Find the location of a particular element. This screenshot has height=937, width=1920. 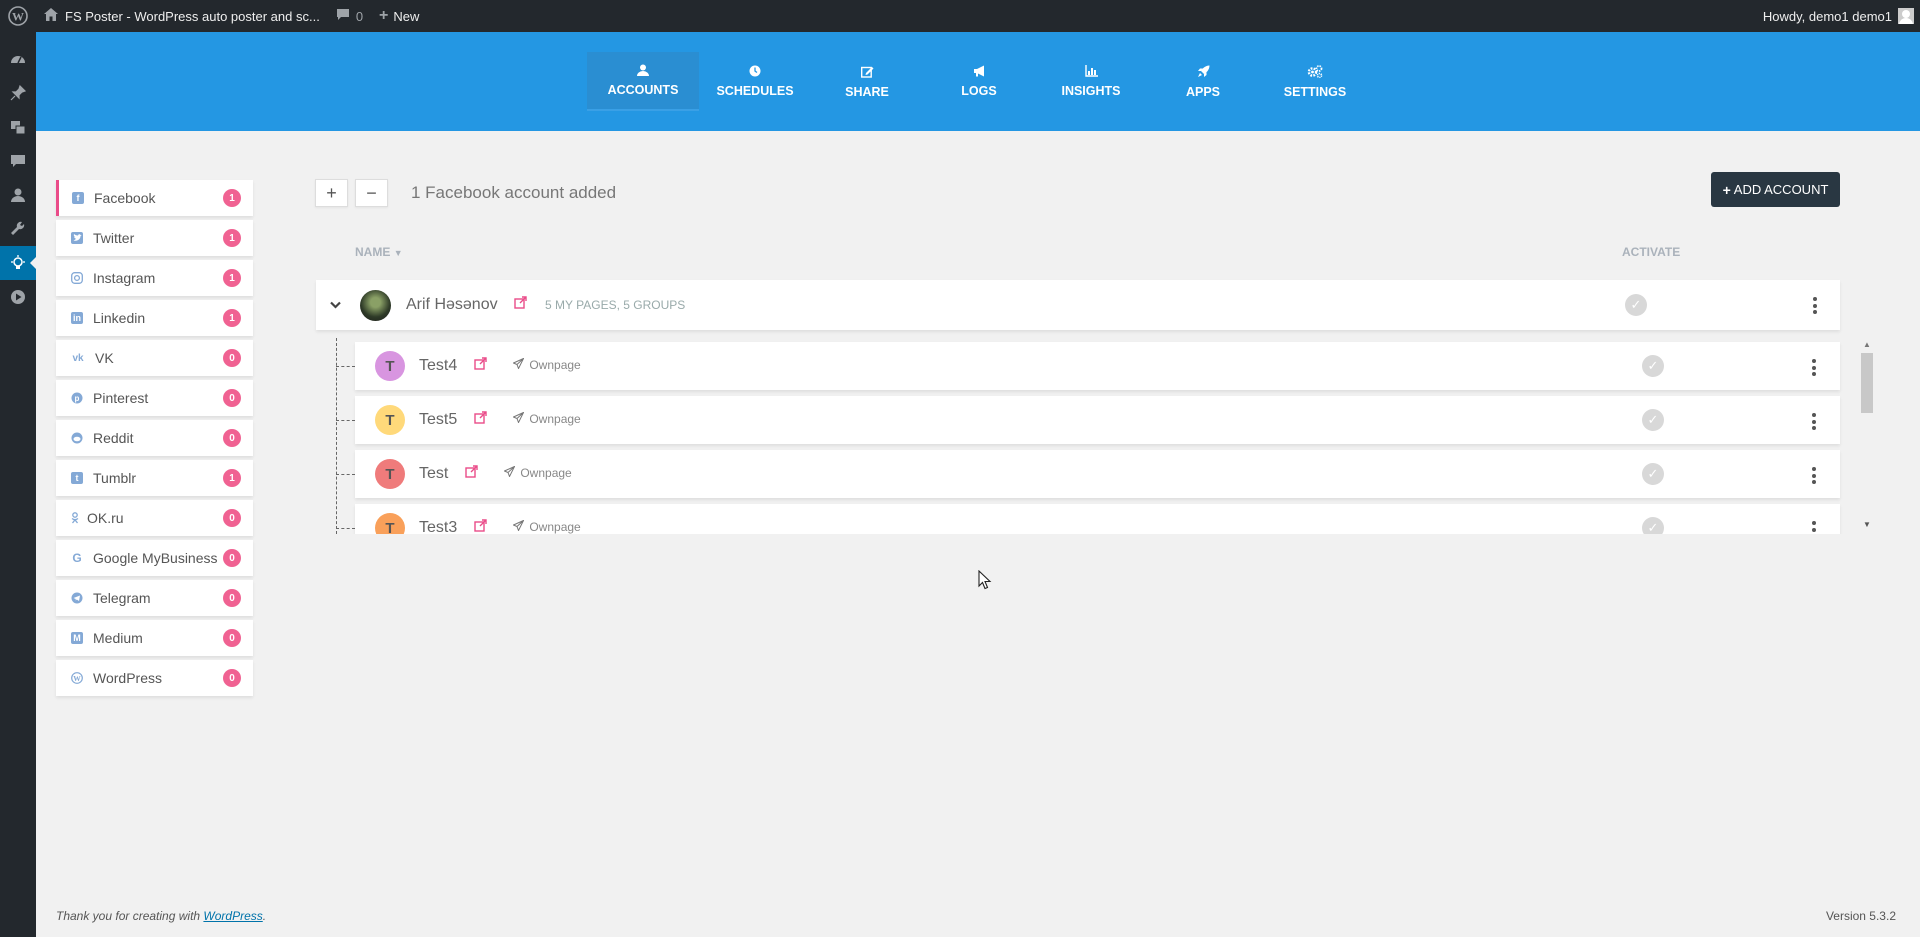

network-label: Twitter is located at coordinates (114, 238).